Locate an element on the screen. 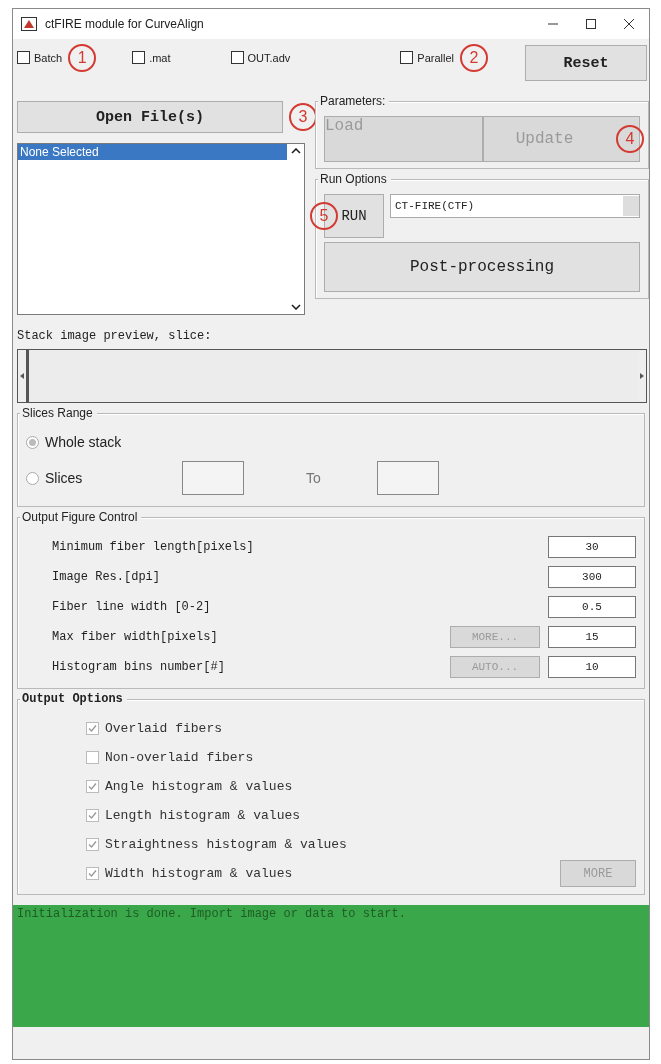  close-icon is located at coordinates (629, 24).